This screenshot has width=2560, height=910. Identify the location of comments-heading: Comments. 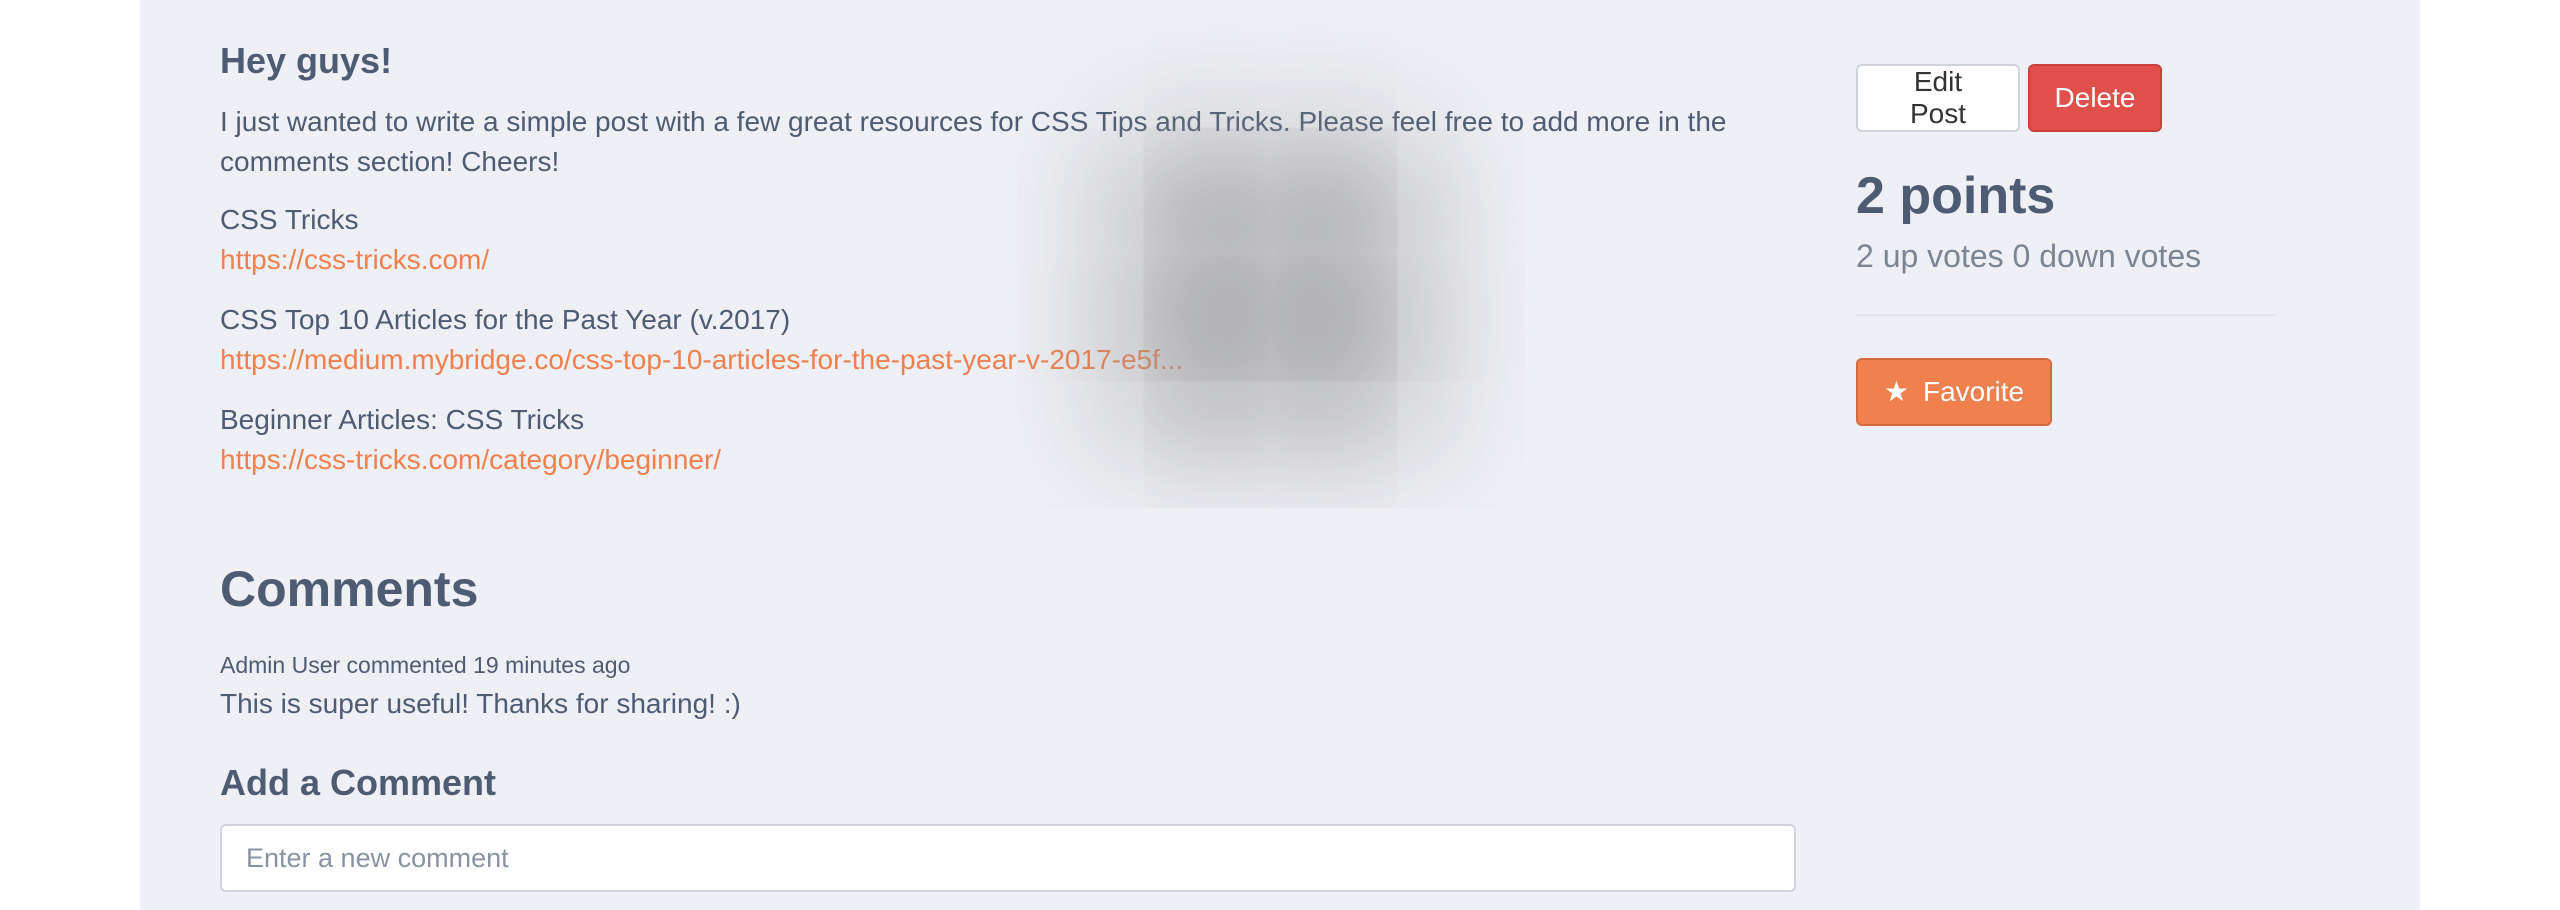
(349, 589).